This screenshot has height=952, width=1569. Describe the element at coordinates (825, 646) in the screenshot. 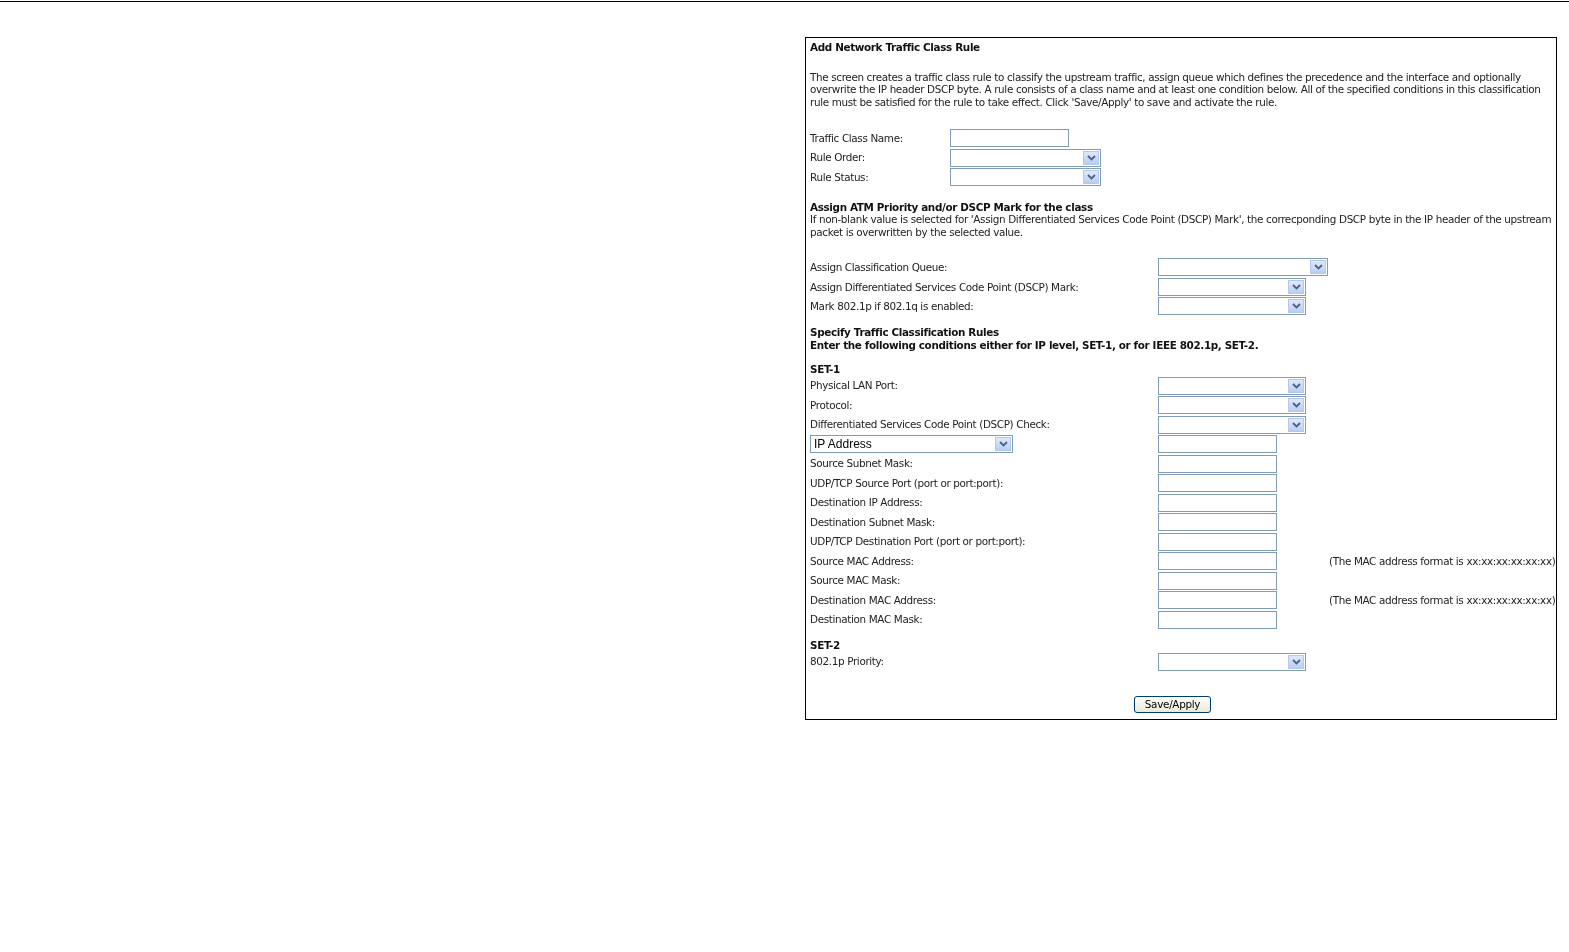

I see `set-heading: SET-2` at that location.